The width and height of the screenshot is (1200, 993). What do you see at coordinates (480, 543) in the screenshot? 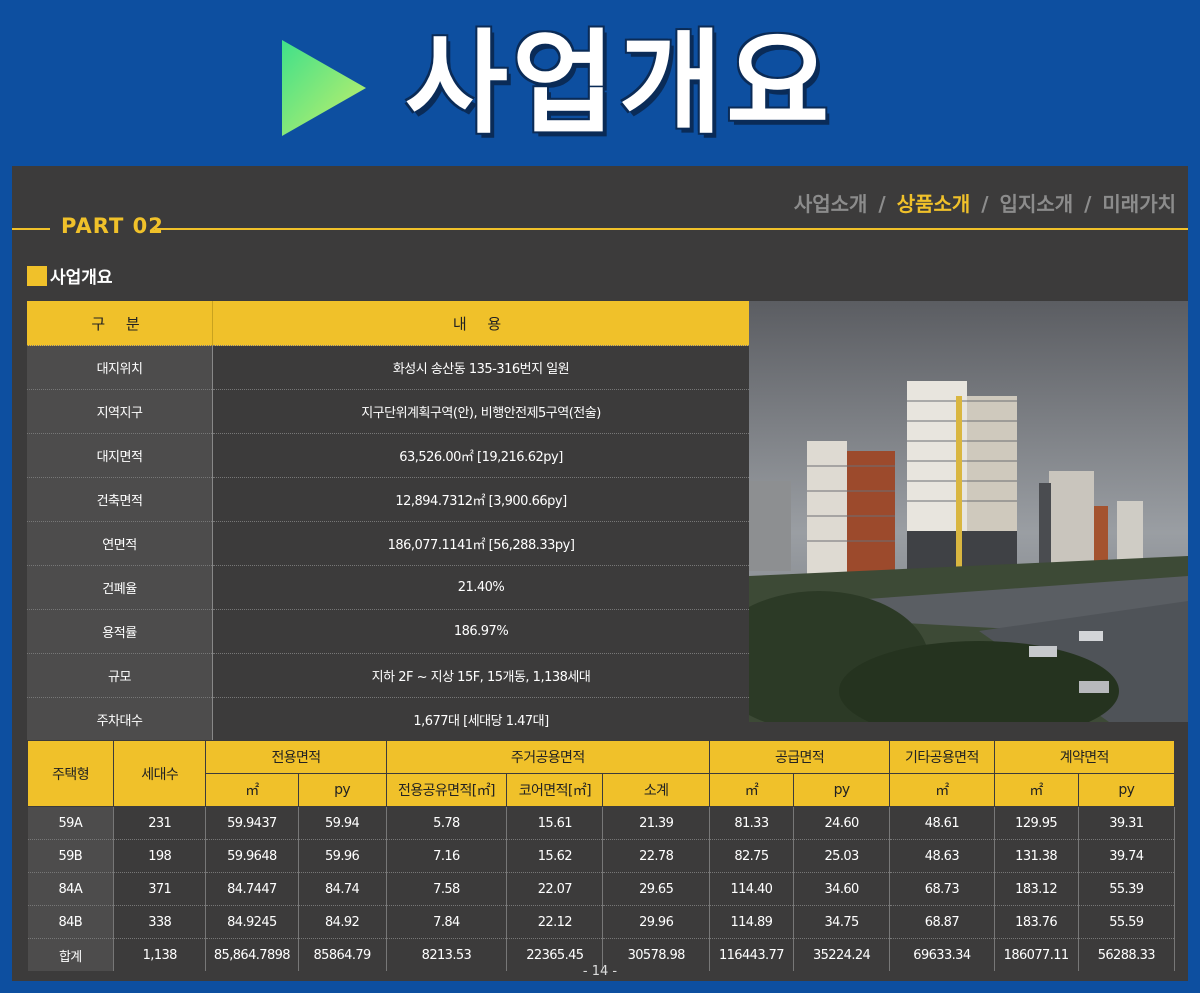
I see `overview-value: 186,077.1141㎡ [56,288.33py]` at bounding box center [480, 543].